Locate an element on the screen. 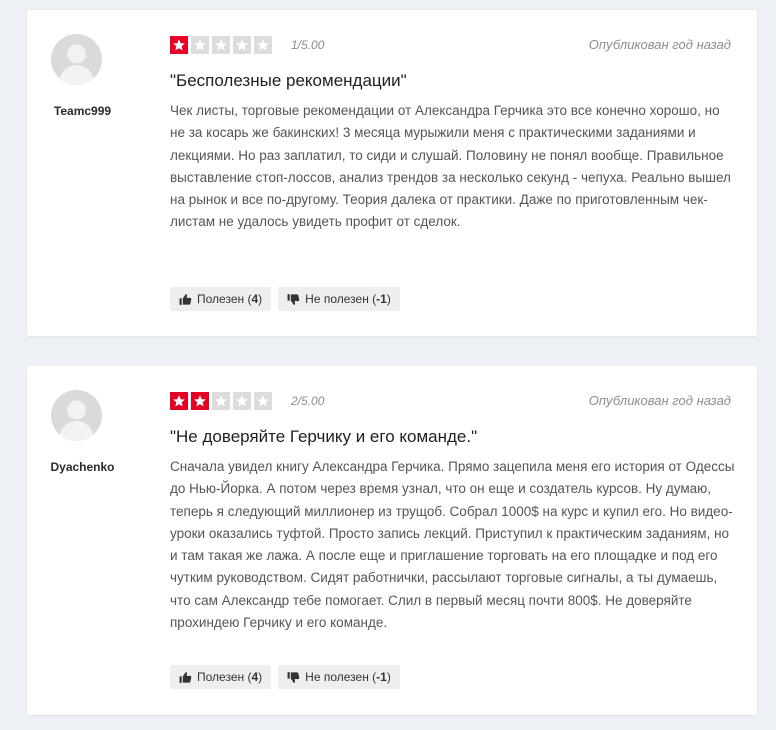 This screenshot has height=730, width=776. review-author: Teamc999 is located at coordinates (82, 111).